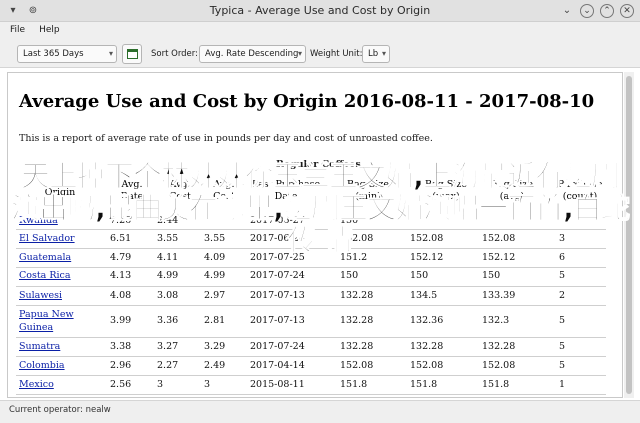 The width and height of the screenshot is (640, 423). I want to click on table-cell: 133.39, so click(499, 295).